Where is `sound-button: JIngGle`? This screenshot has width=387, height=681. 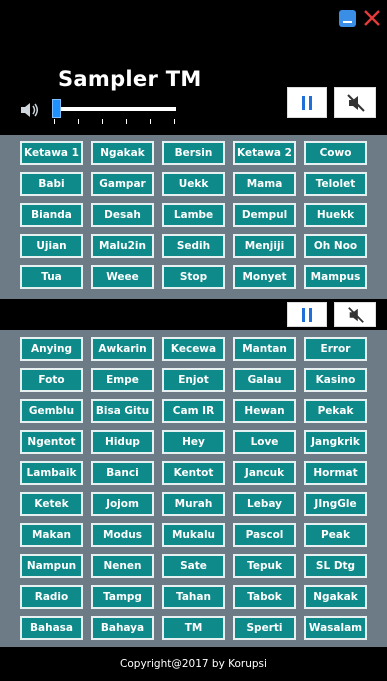 sound-button: JIngGle is located at coordinates (335, 504).